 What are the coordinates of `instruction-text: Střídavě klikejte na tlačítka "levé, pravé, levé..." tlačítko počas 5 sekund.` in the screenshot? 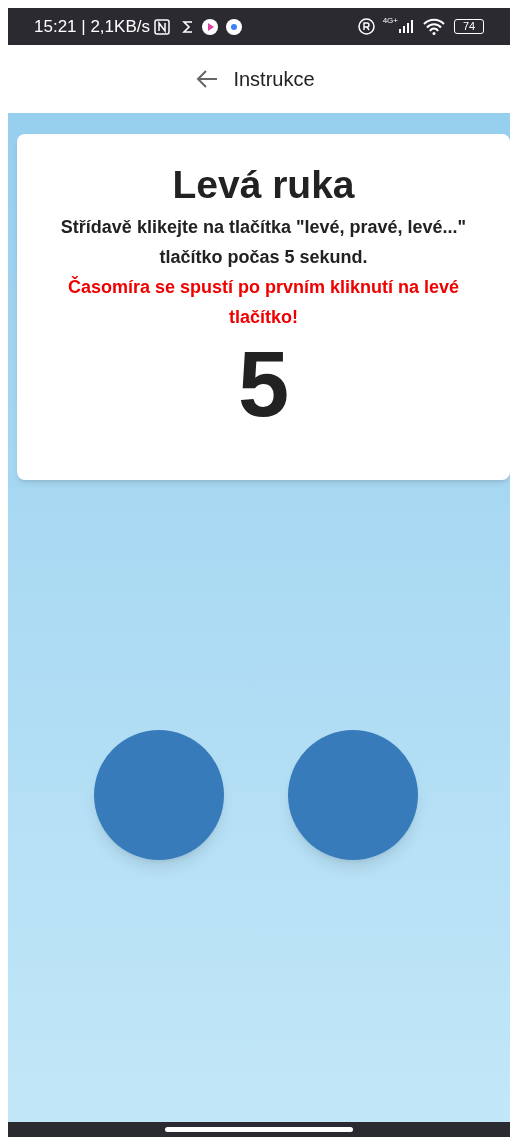 It's located at (263, 242).